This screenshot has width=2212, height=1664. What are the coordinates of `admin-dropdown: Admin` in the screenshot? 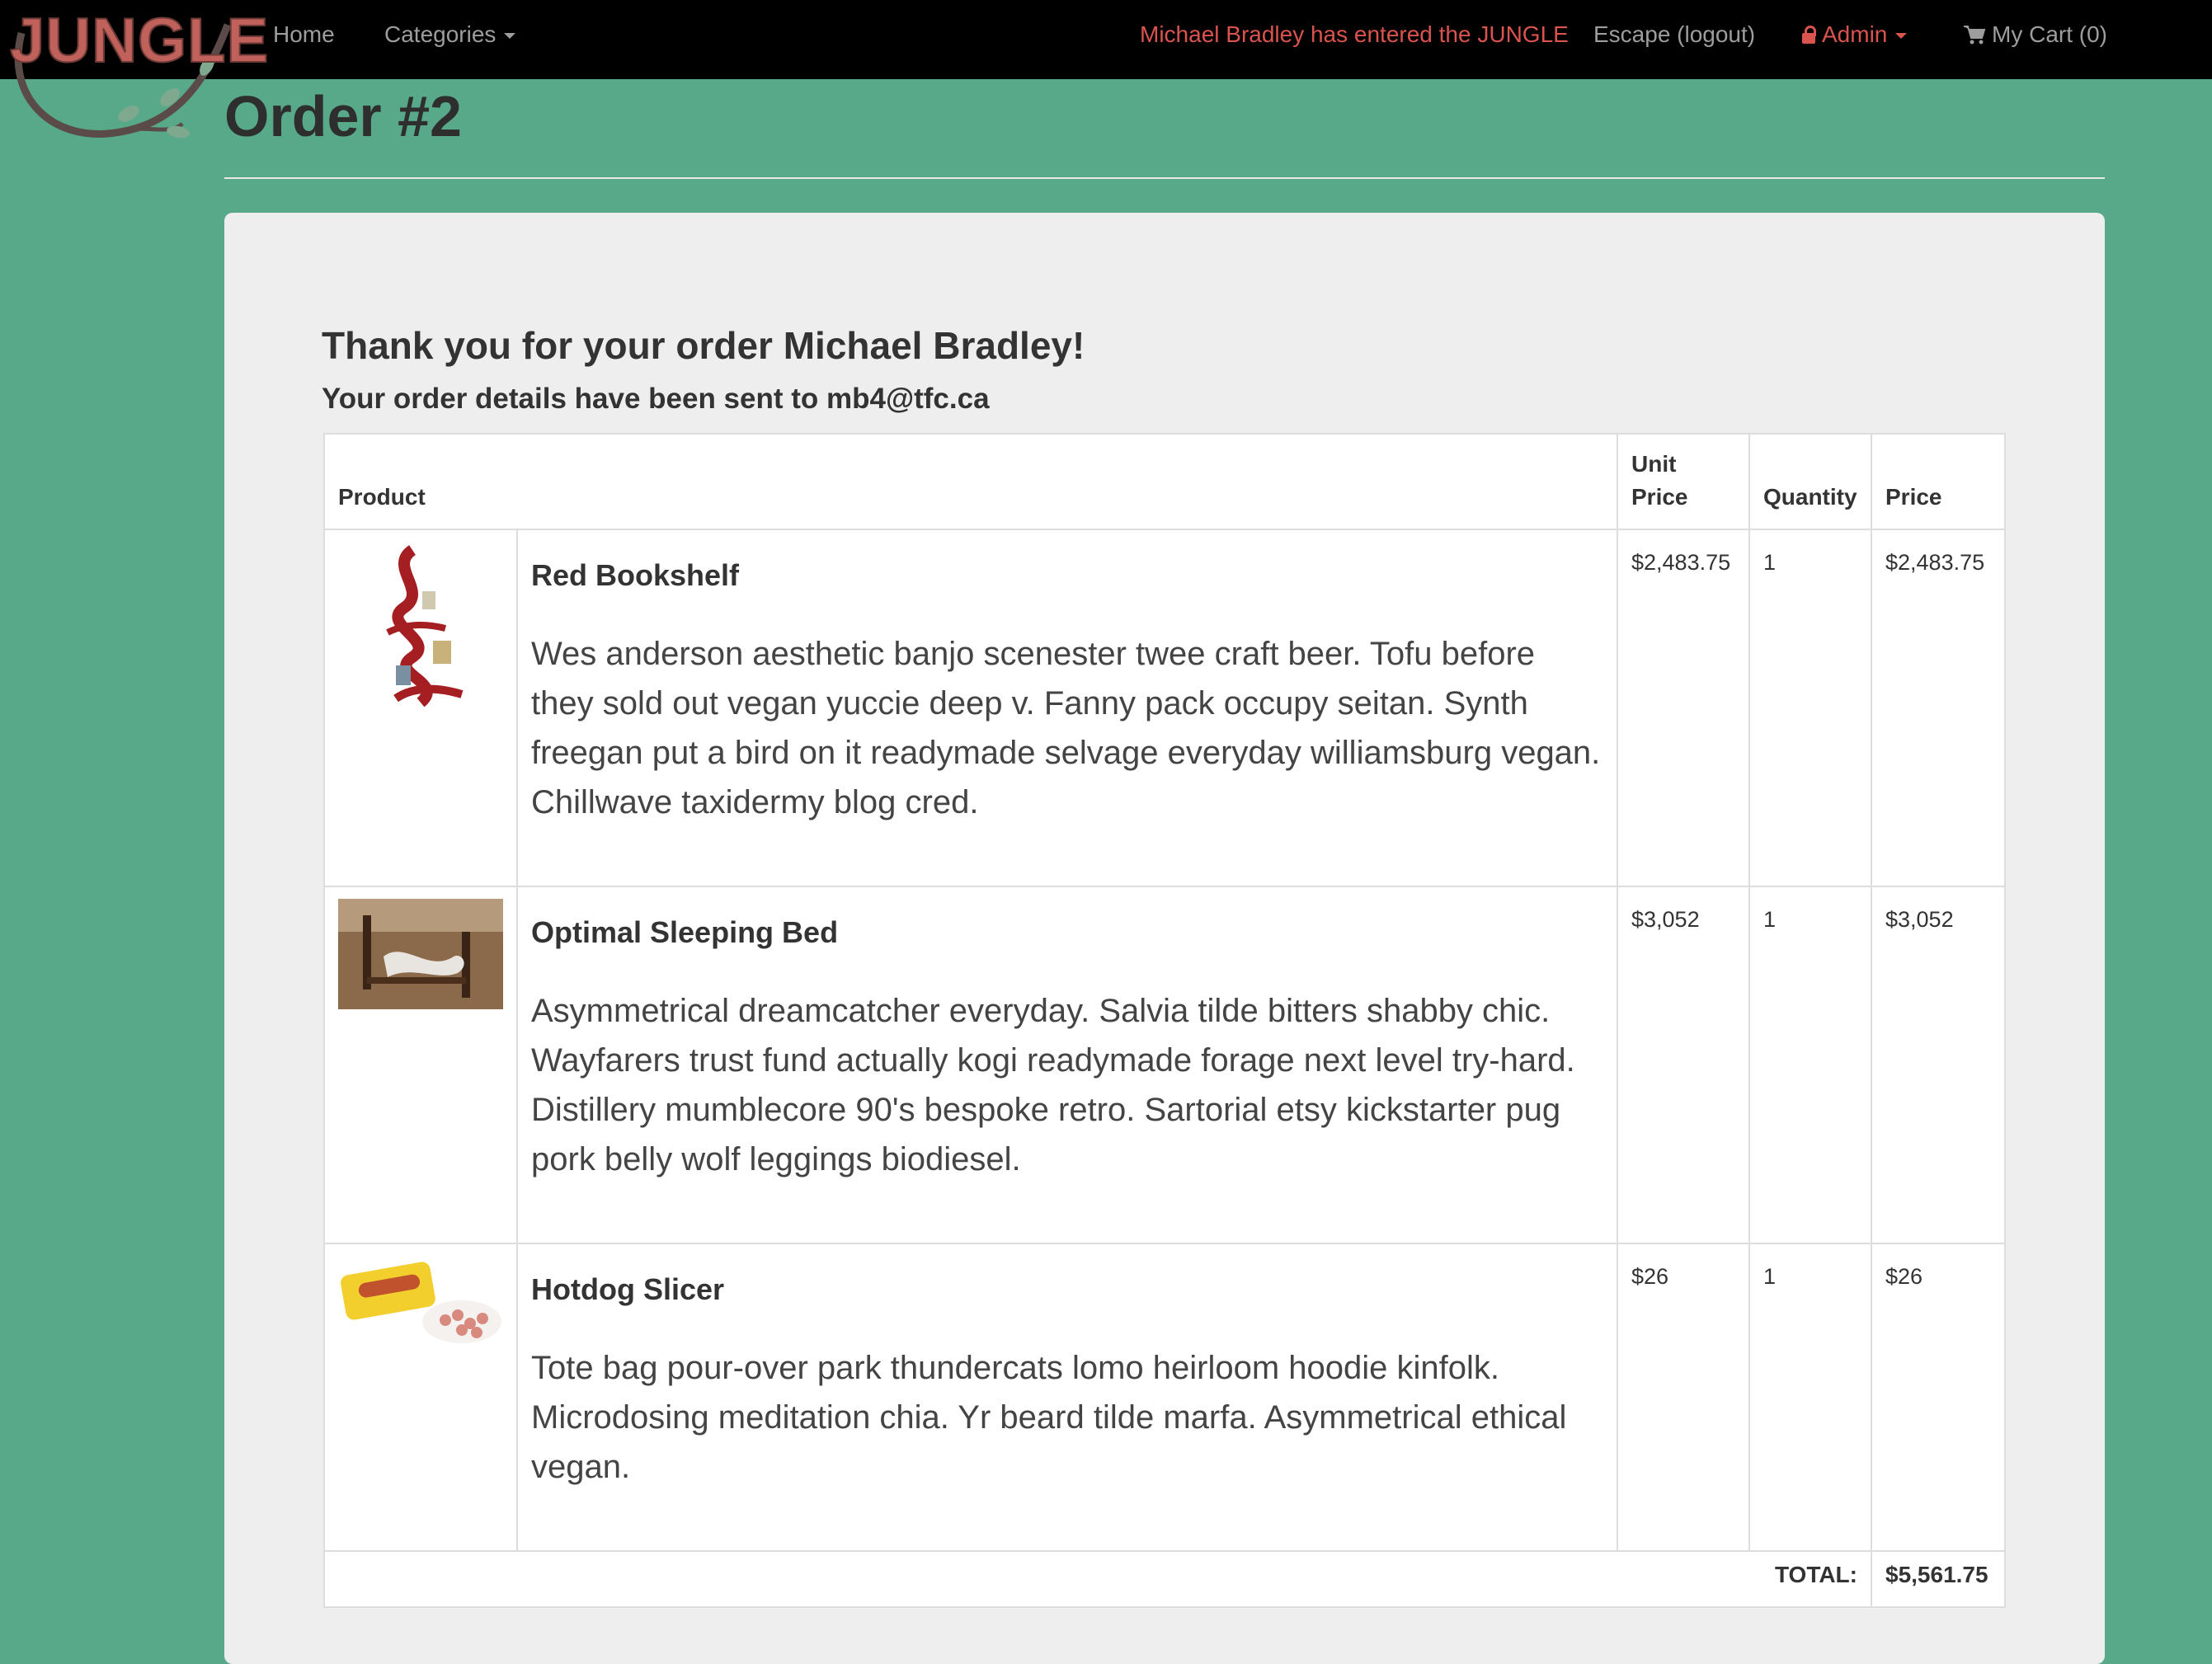 It's located at (1855, 34).